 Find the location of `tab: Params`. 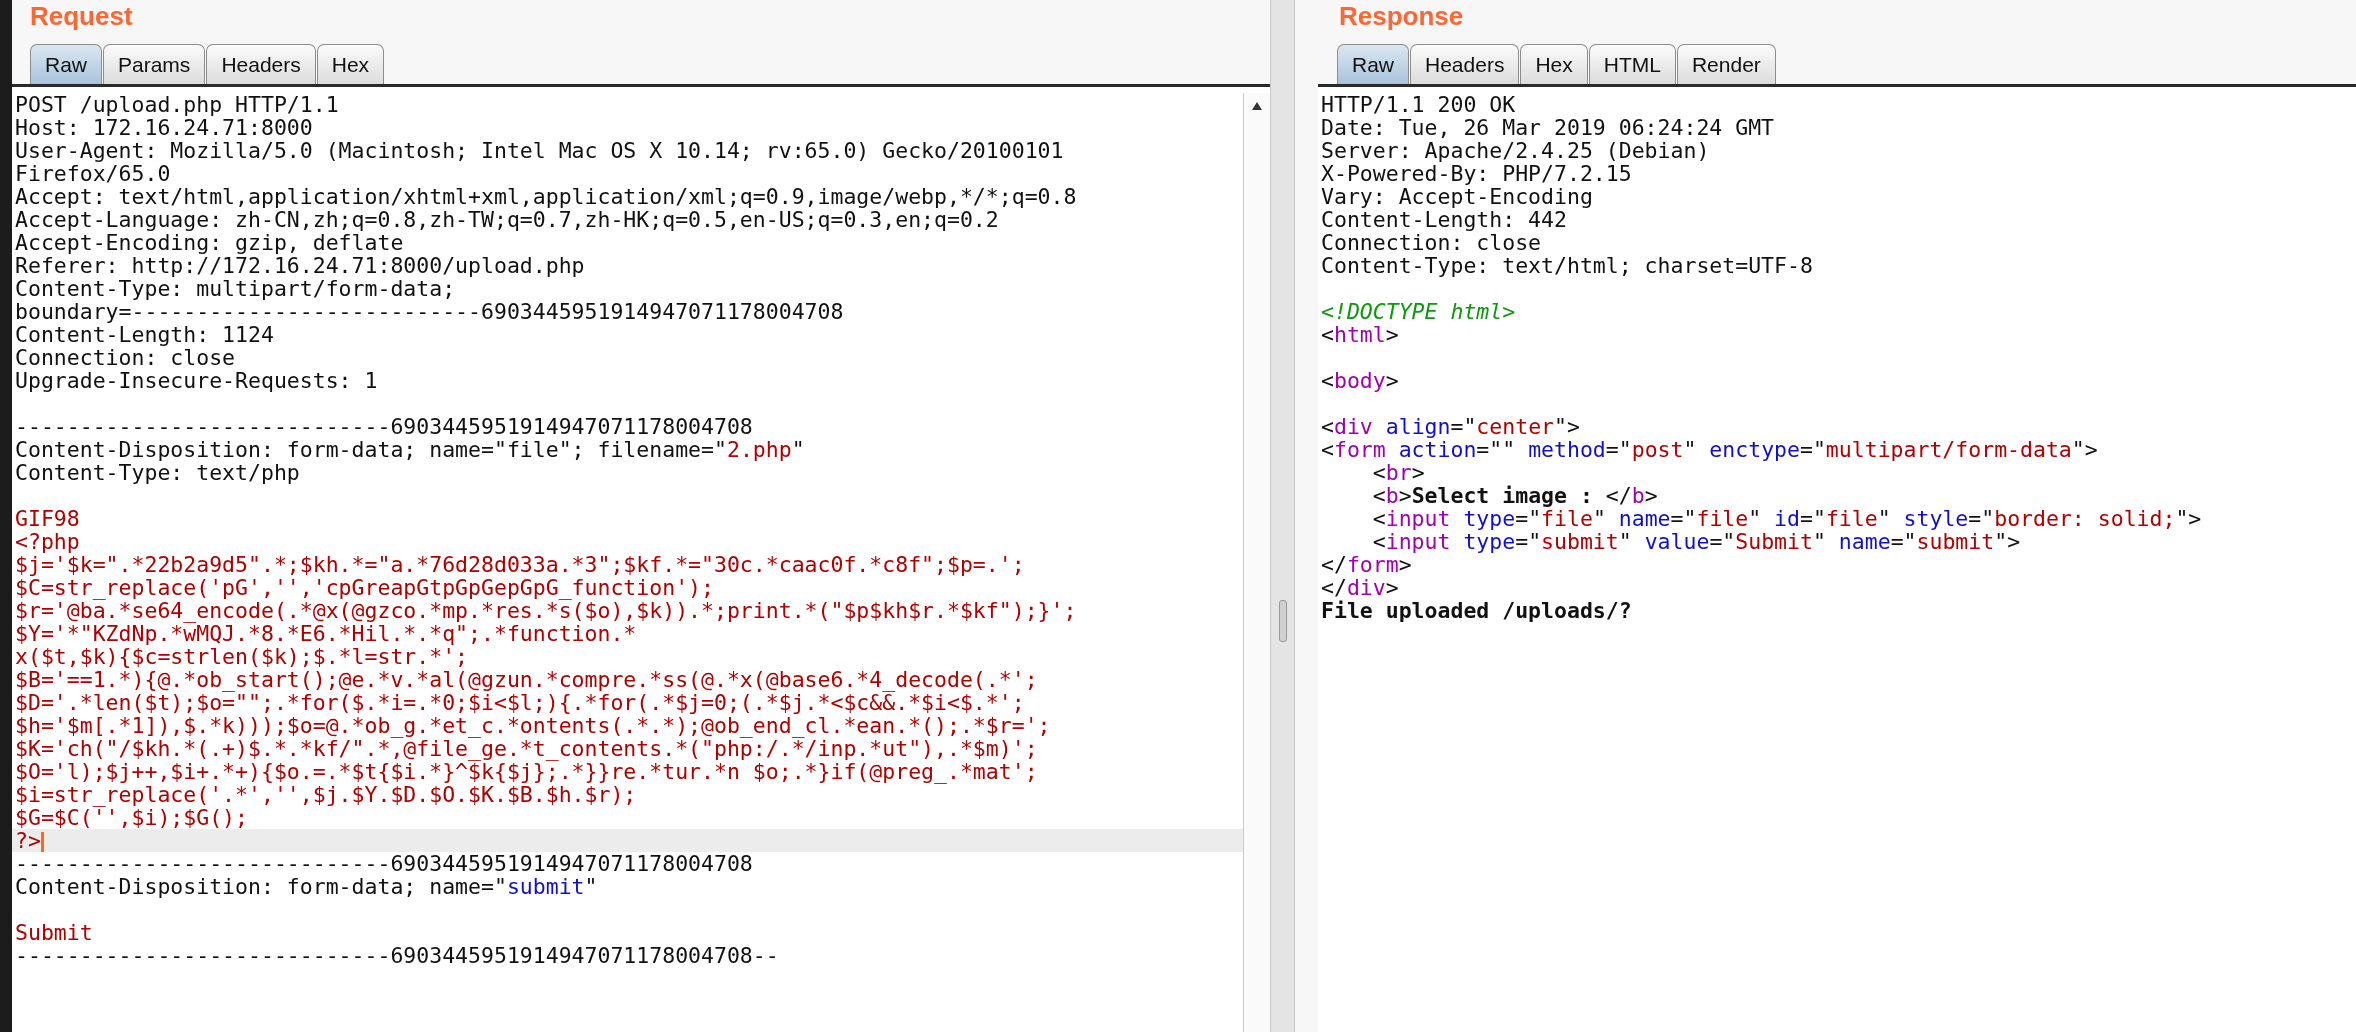

tab: Params is located at coordinates (154, 64).